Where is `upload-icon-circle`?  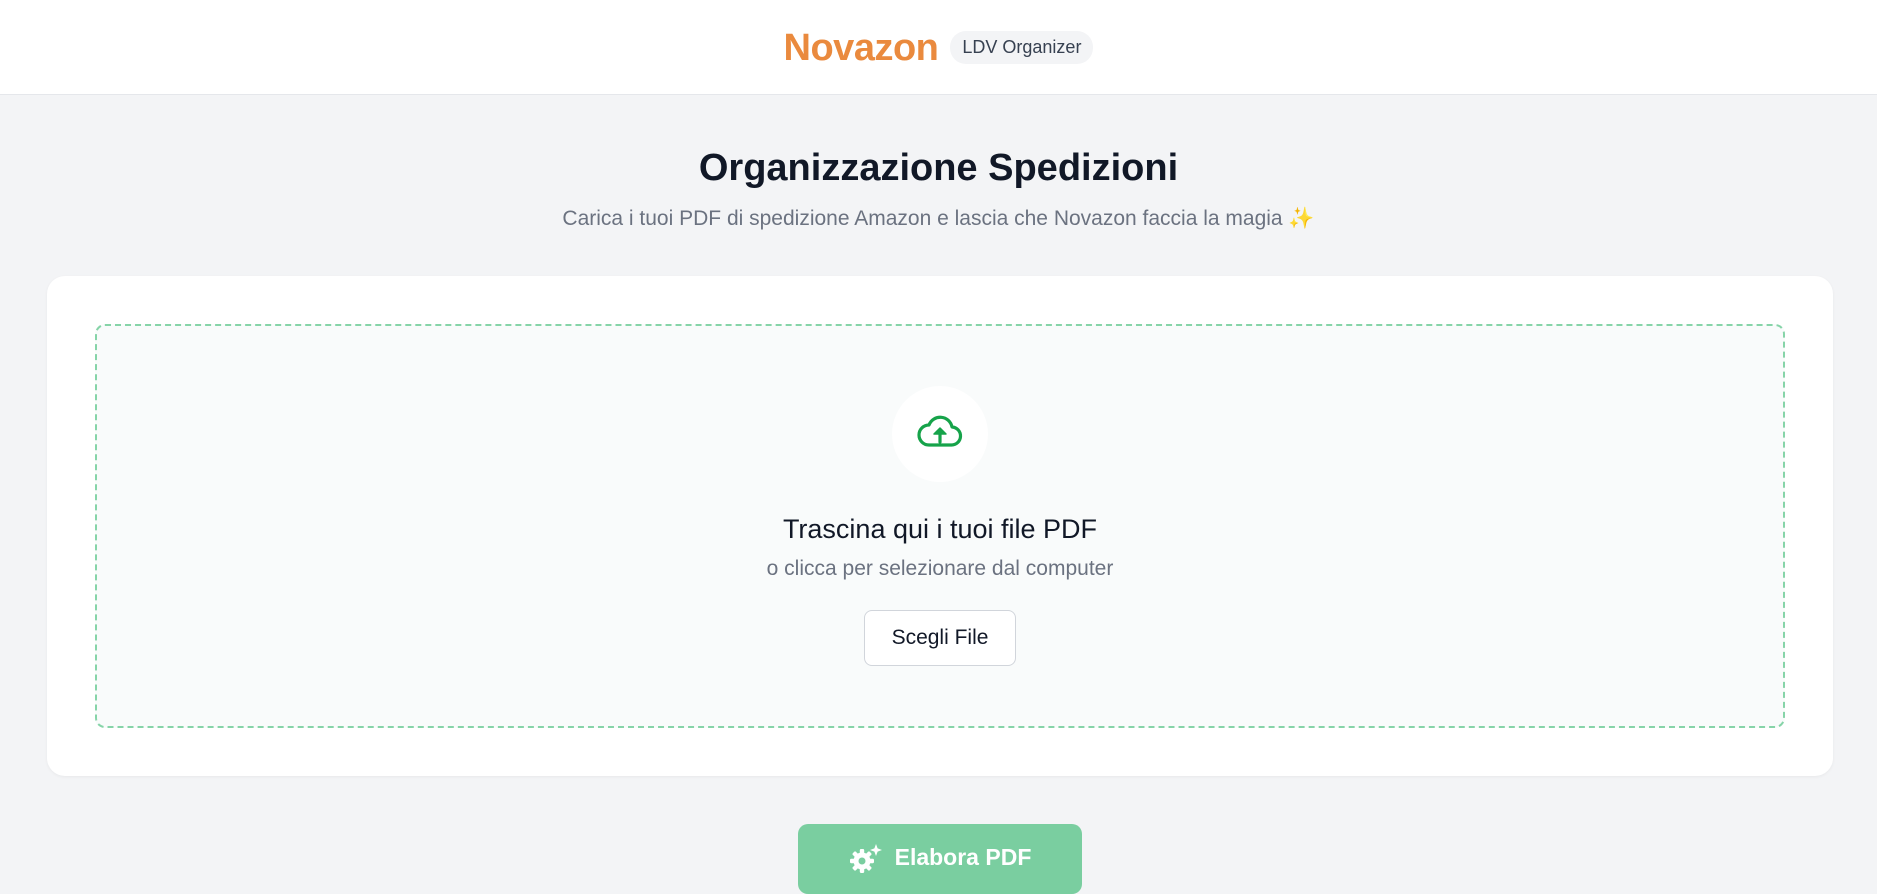
upload-icon-circle is located at coordinates (940, 434).